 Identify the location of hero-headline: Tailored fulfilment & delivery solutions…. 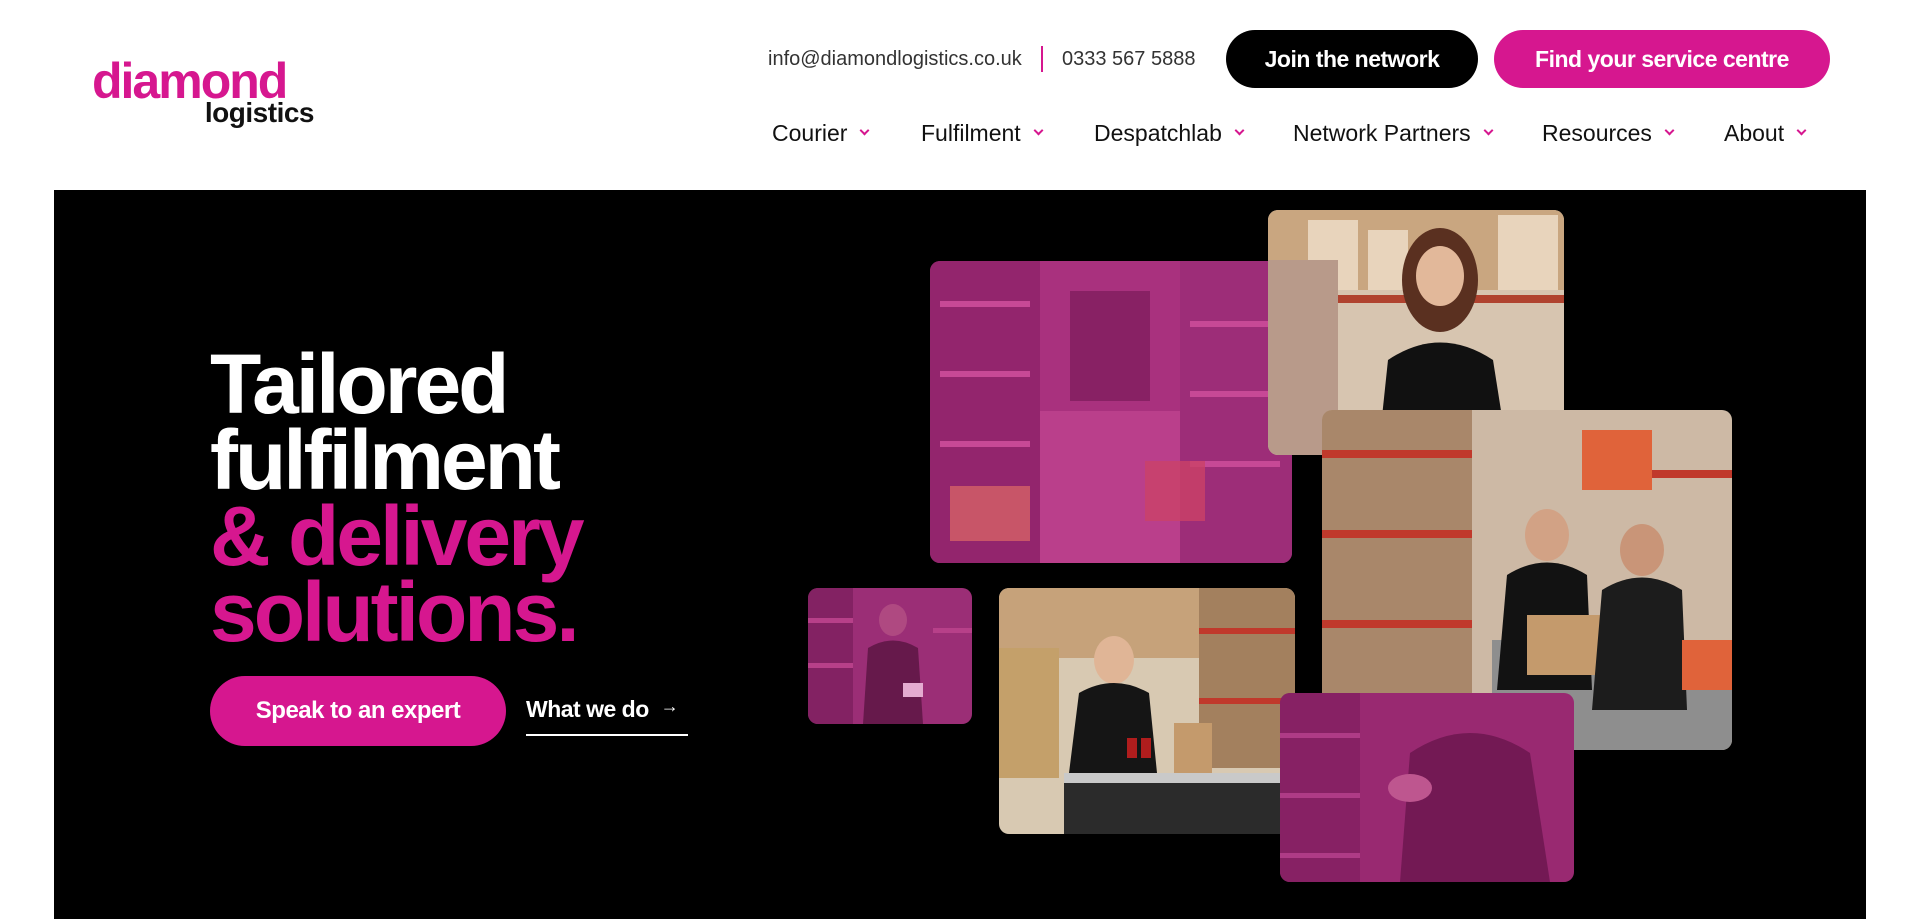
(397, 498).